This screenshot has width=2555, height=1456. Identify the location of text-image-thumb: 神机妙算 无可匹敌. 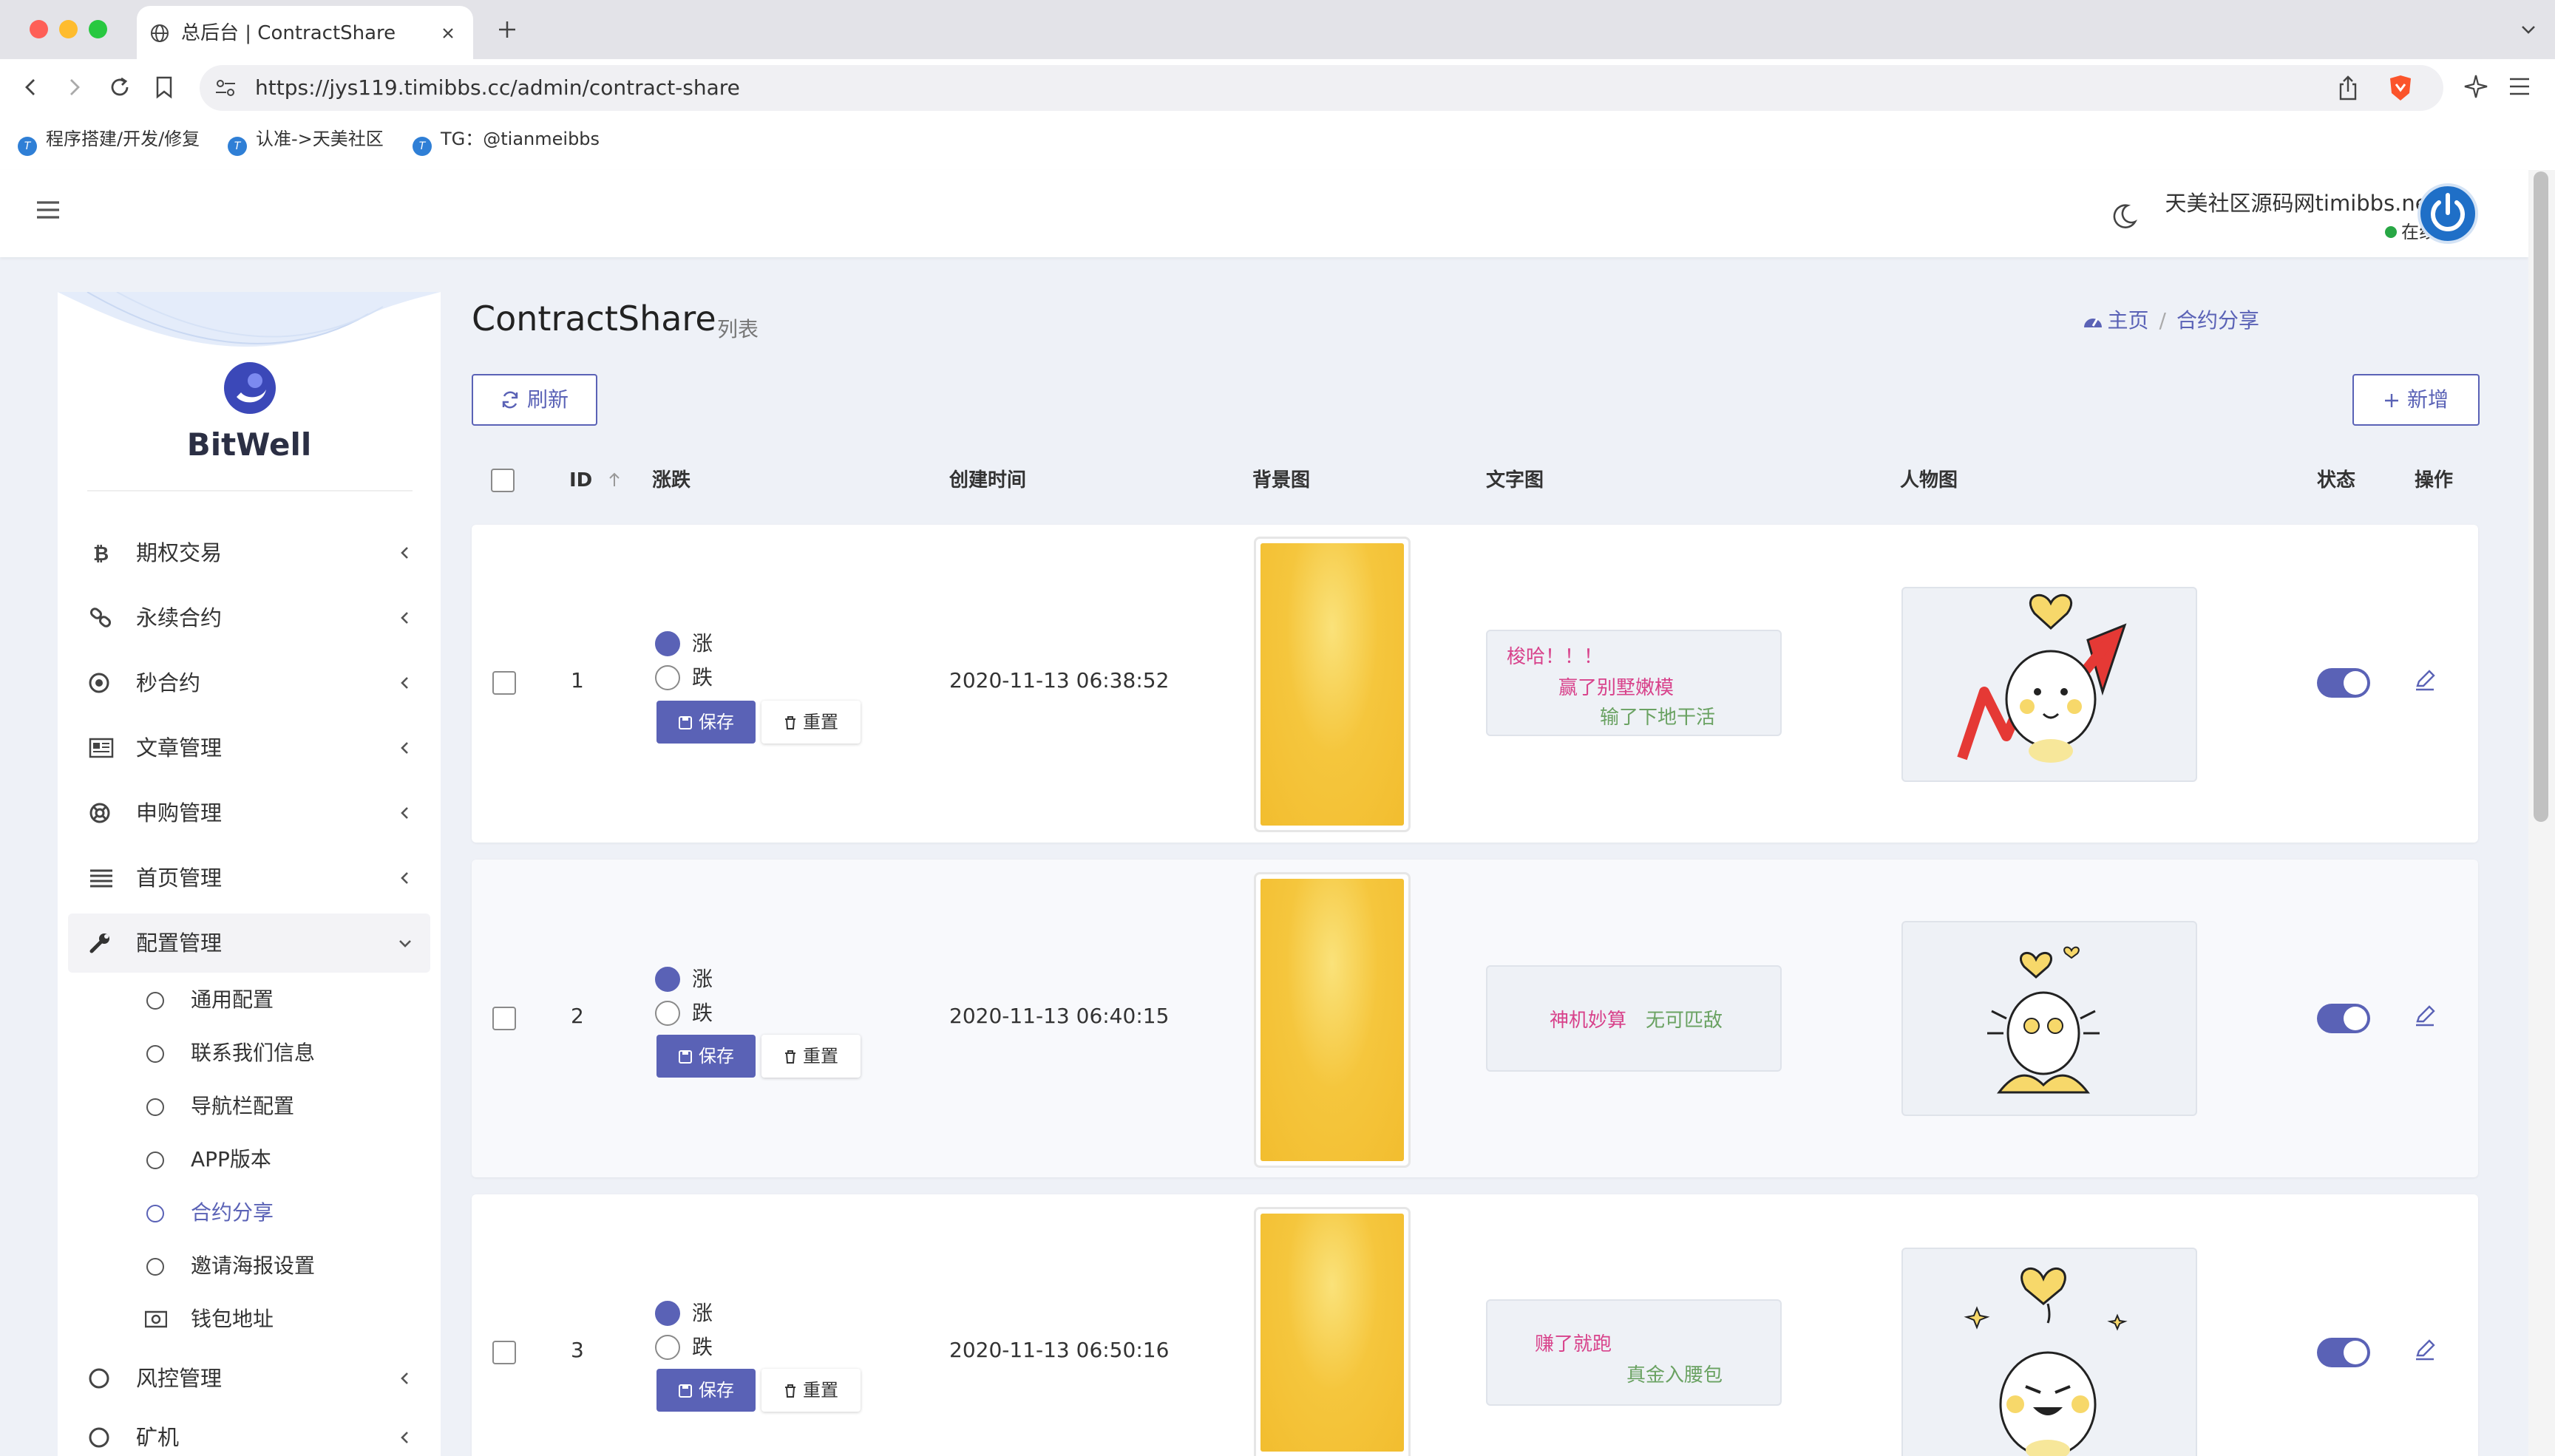
(1634, 1019).